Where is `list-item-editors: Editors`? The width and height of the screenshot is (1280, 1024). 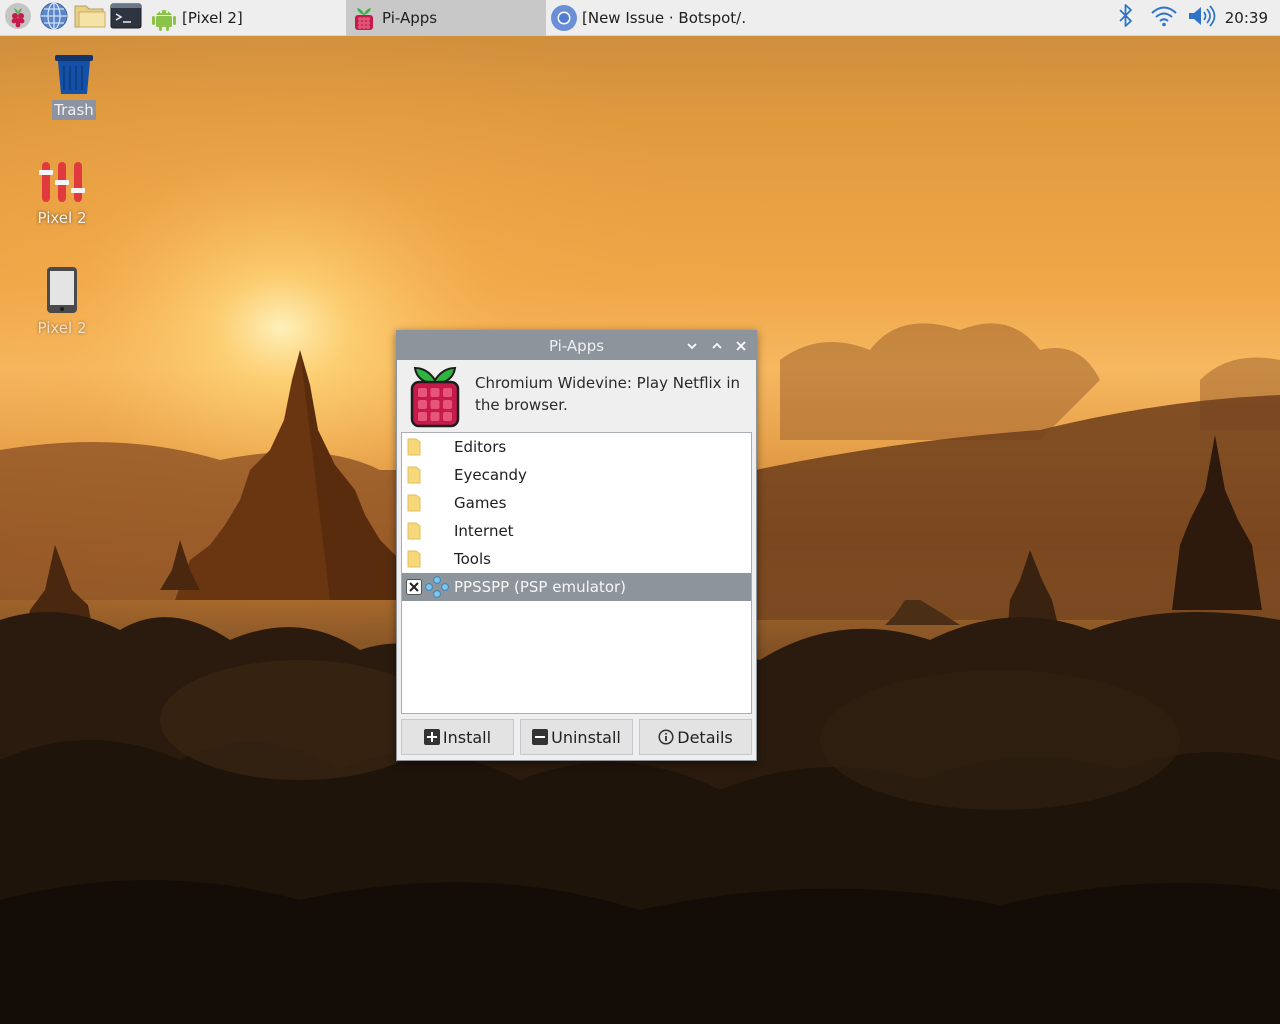 list-item-editors: Editors is located at coordinates (576, 447).